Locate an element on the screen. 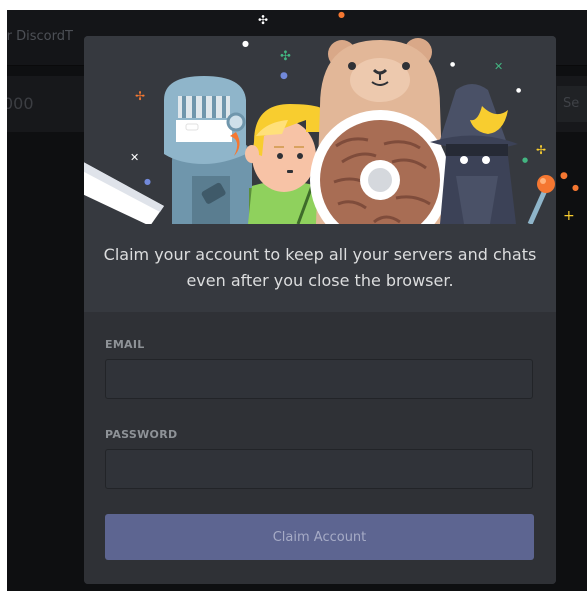 This screenshot has height=591, width=587. star-icon: + is located at coordinates (569, 216).